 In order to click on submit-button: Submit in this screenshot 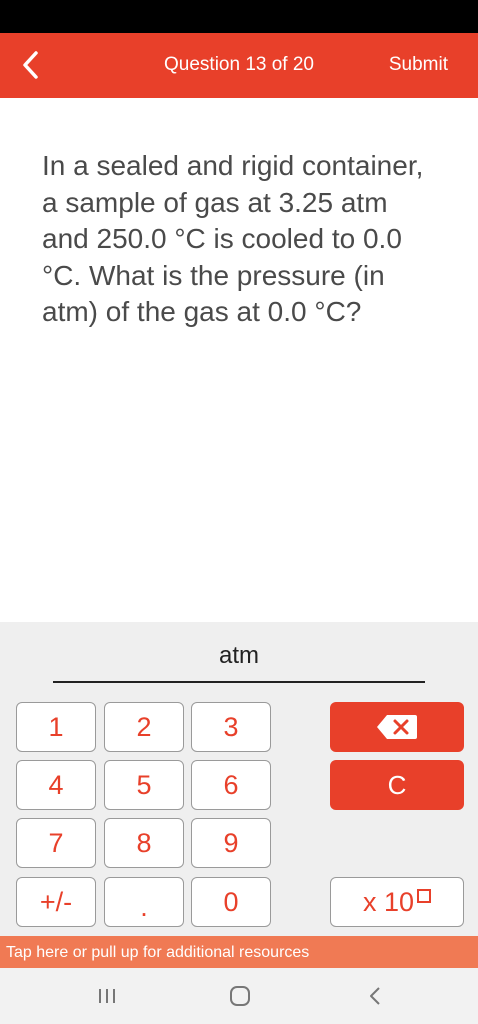, I will do `click(418, 65)`.